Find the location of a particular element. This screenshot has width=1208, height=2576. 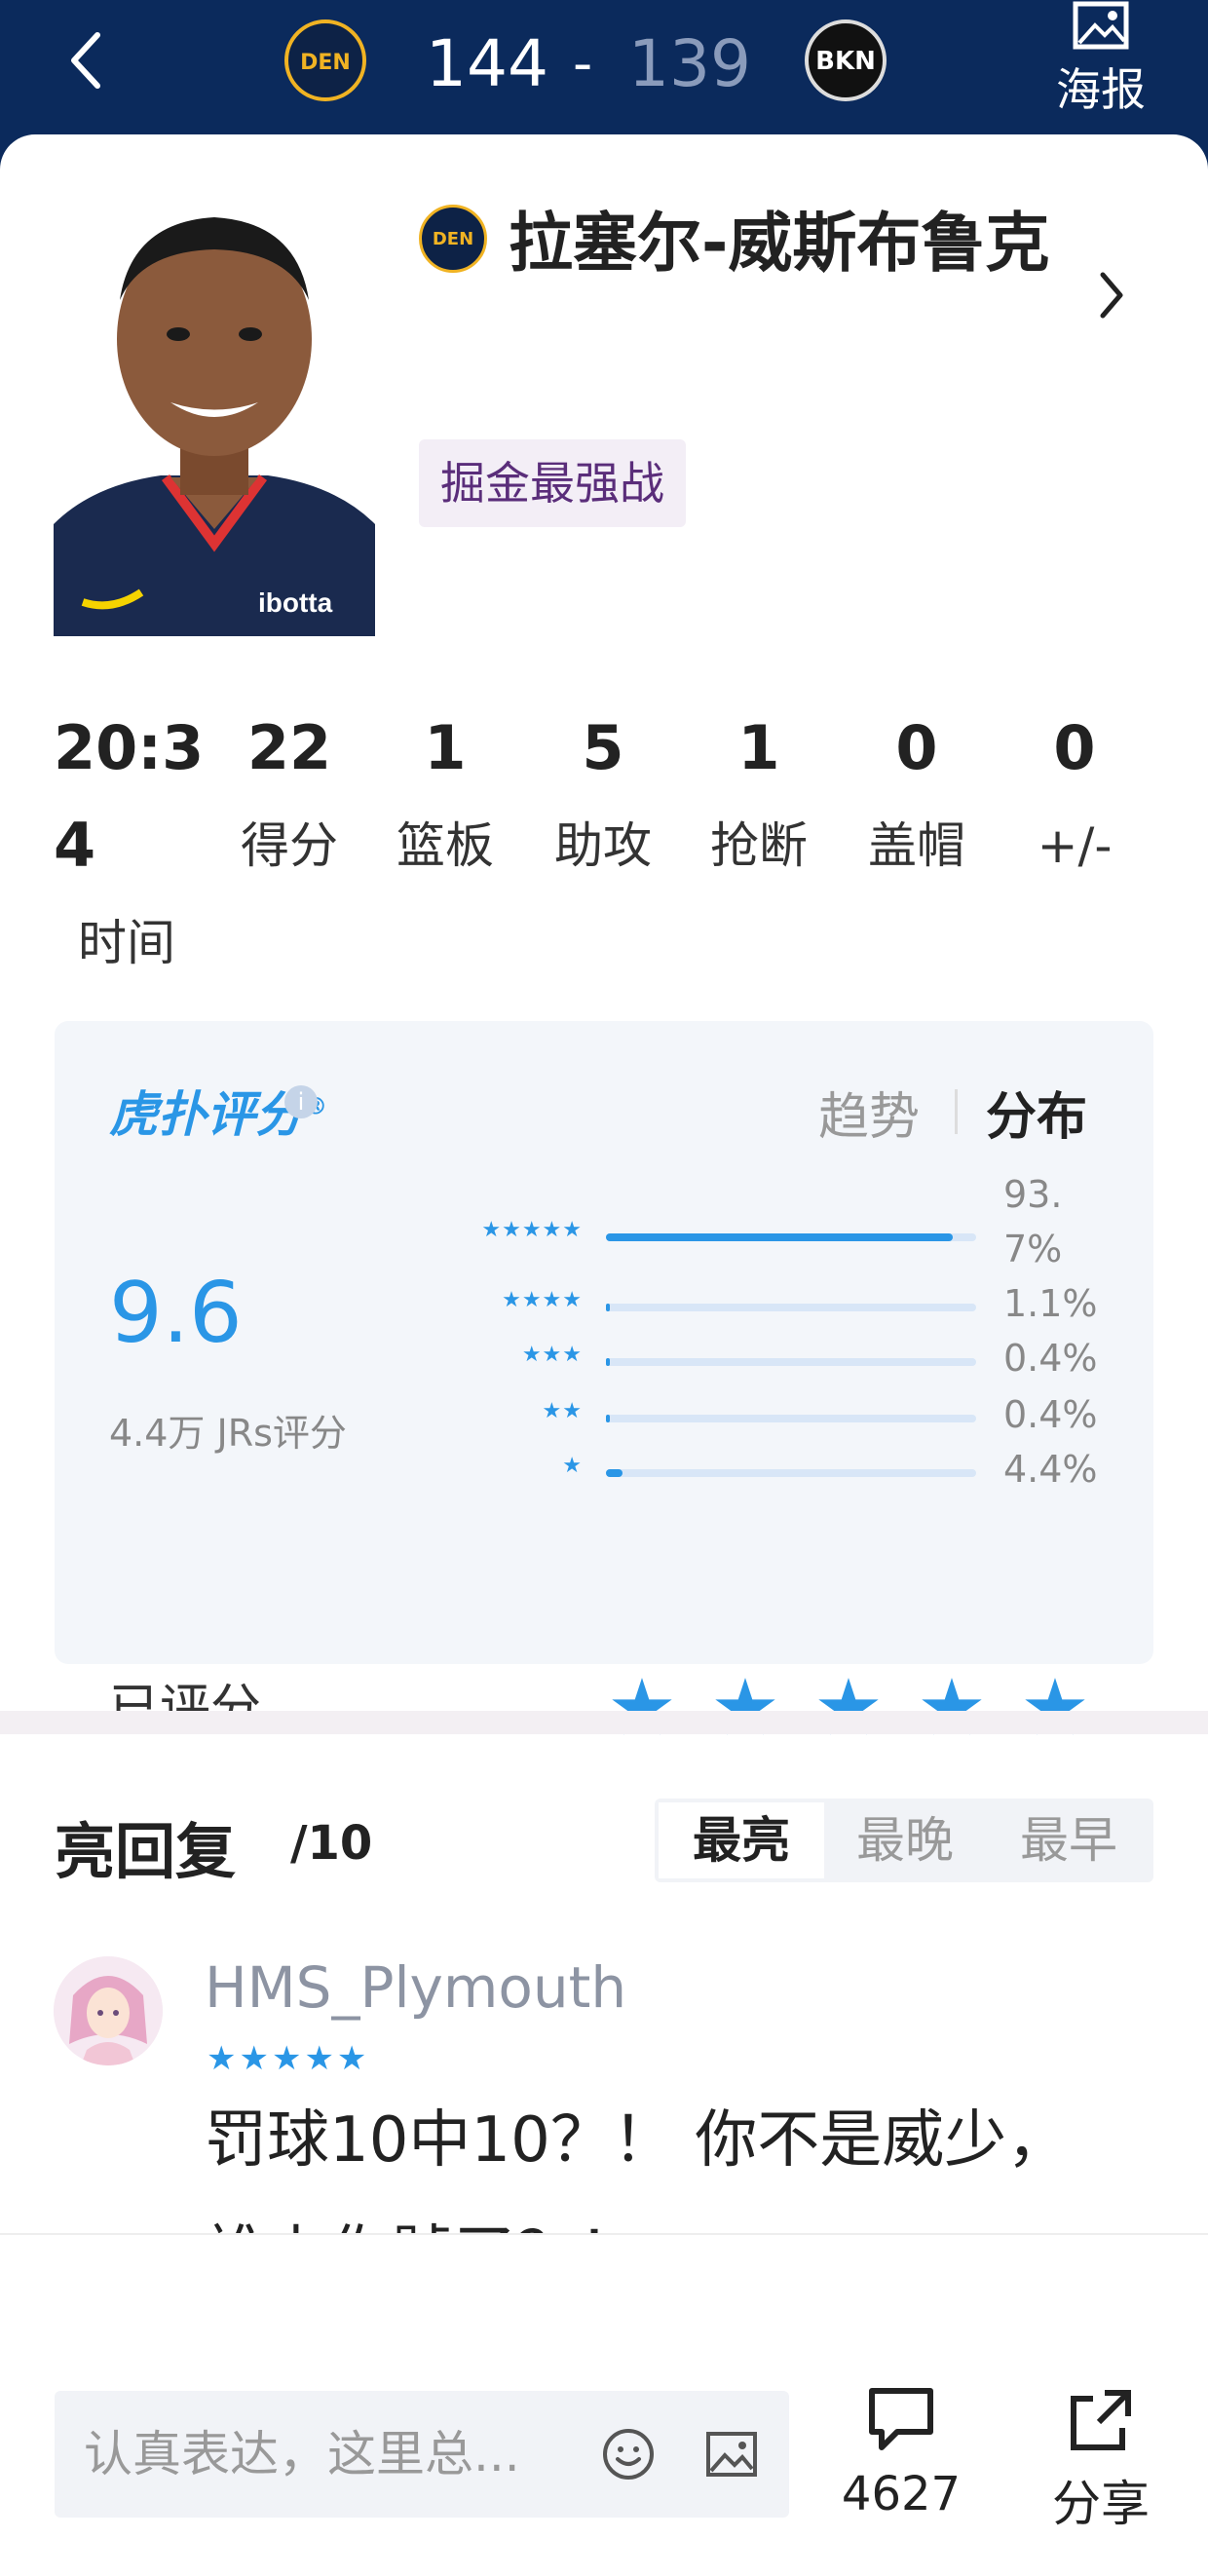

stat-value: 22 is located at coordinates (289, 747).